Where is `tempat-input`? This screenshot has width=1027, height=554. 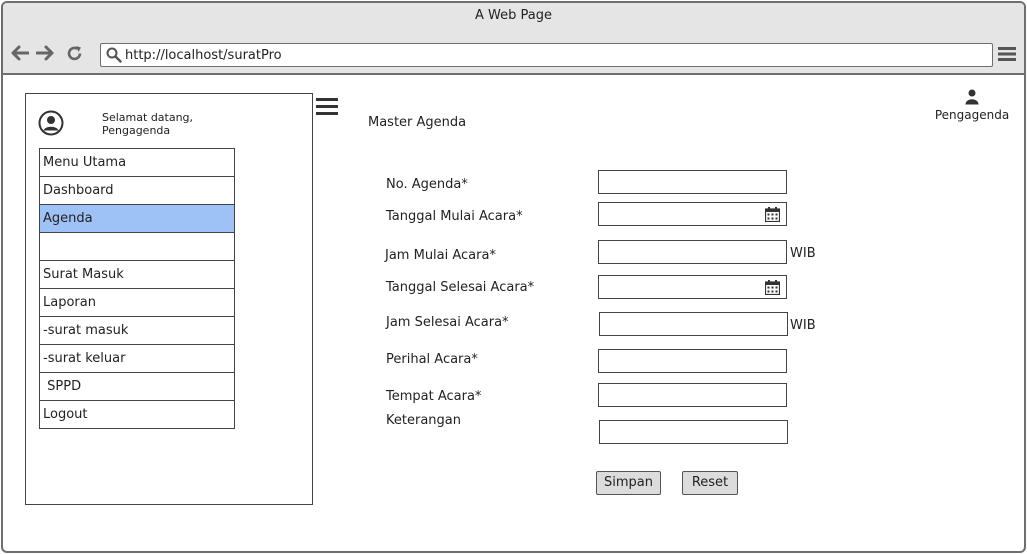
tempat-input is located at coordinates (692, 395).